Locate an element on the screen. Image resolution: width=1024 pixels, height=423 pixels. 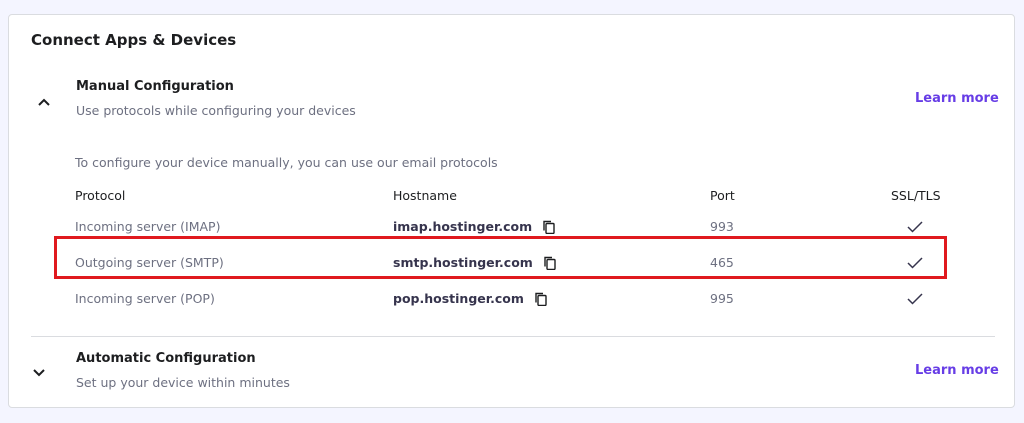
column-header-hostname: Hostname is located at coordinates (425, 195).